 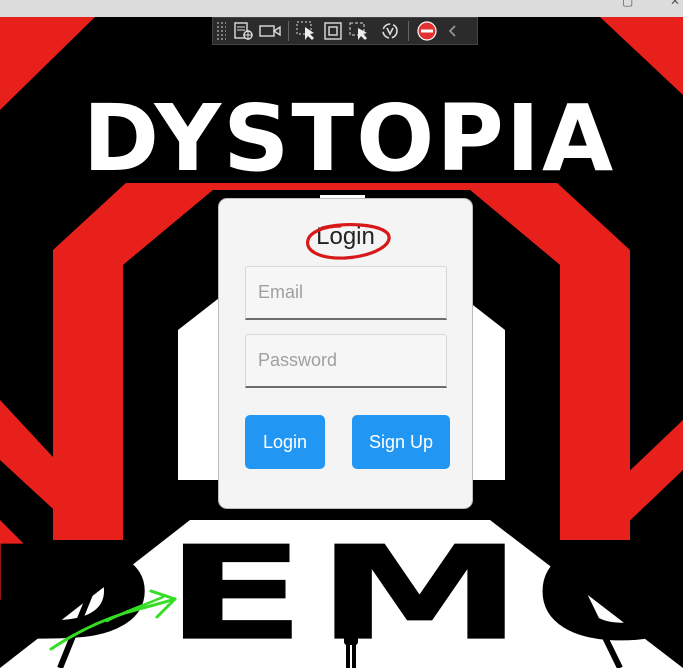 What do you see at coordinates (270, 31) in the screenshot?
I see `video-icon` at bounding box center [270, 31].